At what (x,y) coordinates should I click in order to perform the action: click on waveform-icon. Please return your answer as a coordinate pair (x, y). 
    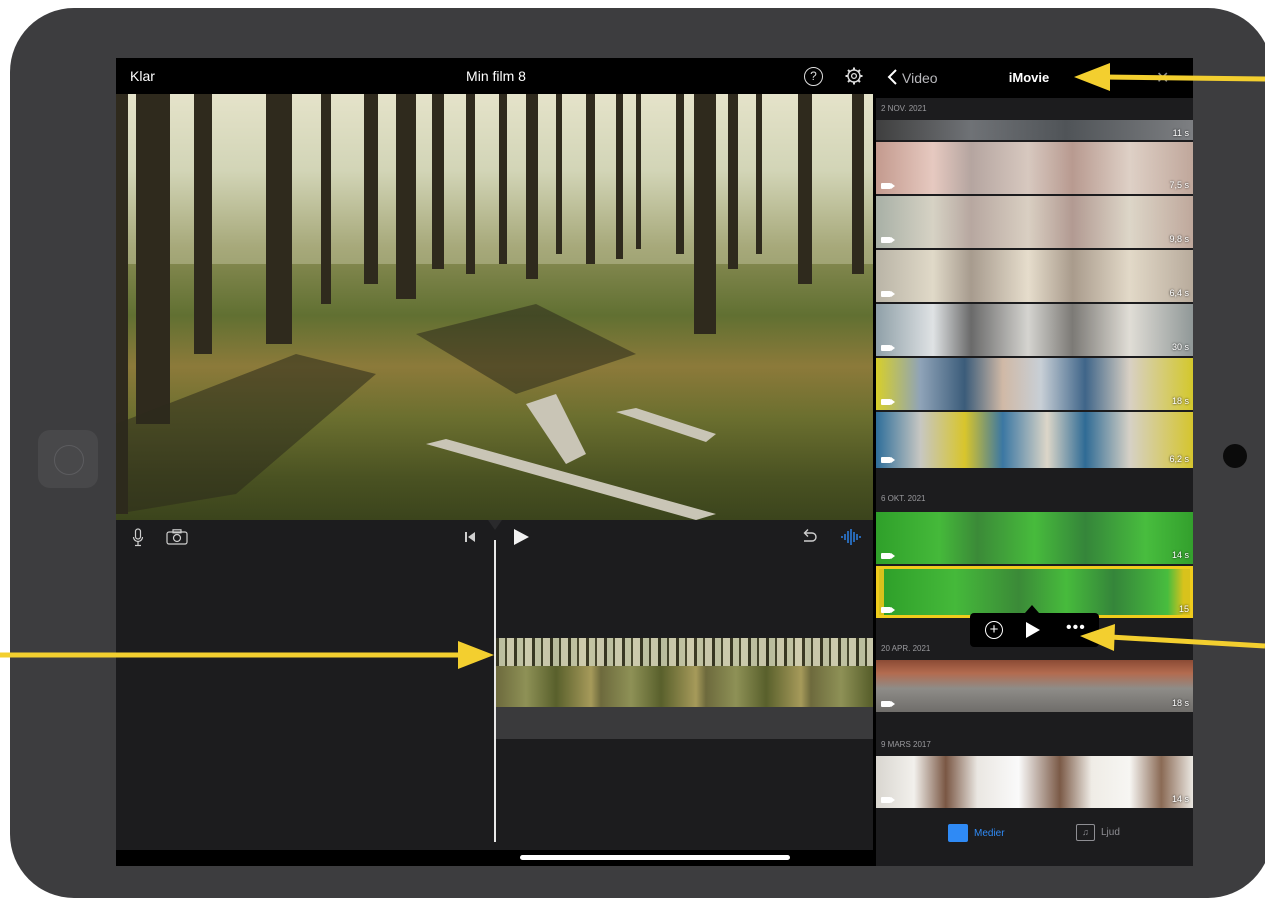
    Looking at the image, I should click on (851, 537).